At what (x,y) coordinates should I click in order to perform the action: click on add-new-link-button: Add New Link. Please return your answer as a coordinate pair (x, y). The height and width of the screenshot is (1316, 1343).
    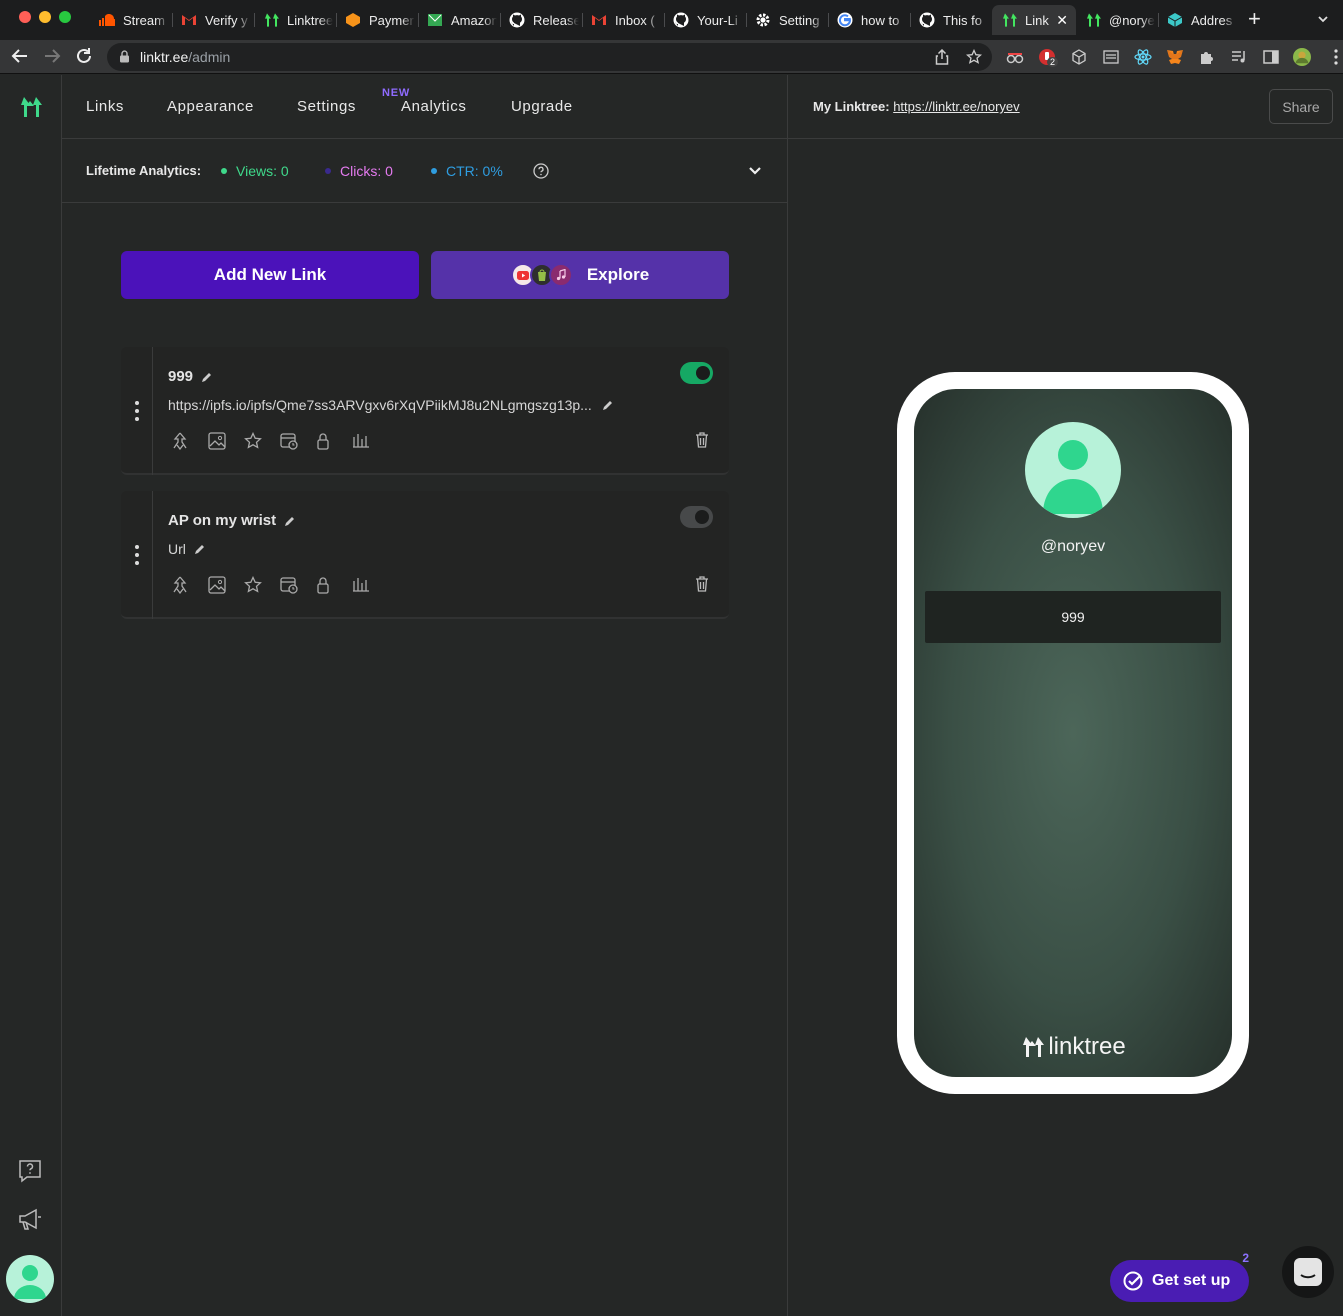
    Looking at the image, I should click on (270, 275).